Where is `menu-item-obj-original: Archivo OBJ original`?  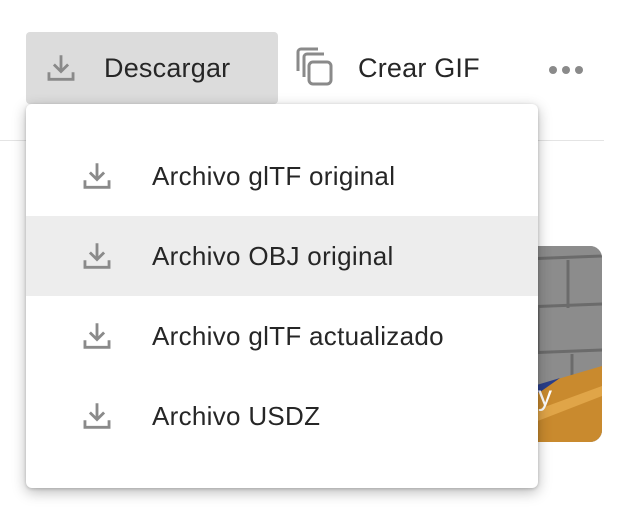
menu-item-obj-original: Archivo OBJ original is located at coordinates (282, 256).